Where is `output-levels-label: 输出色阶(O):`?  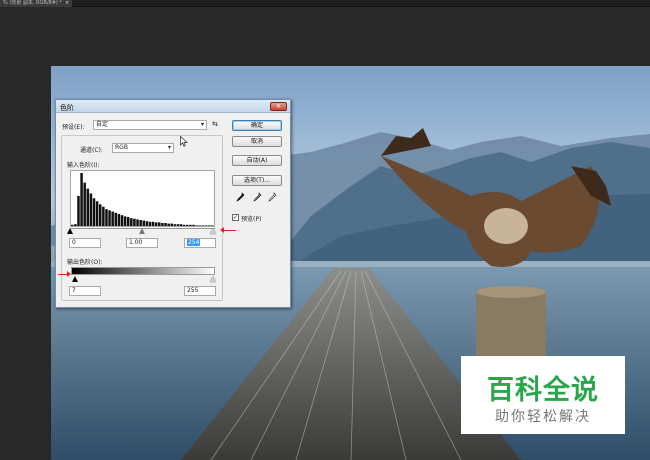
output-levels-label: 输出色阶(O): is located at coordinates (85, 262).